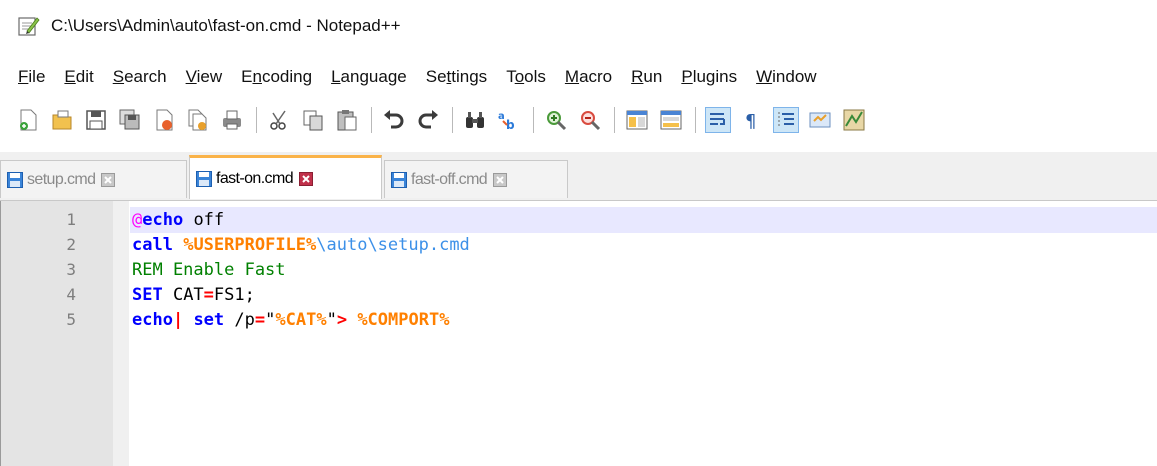 The height and width of the screenshot is (466, 1157). What do you see at coordinates (637, 120) in the screenshot?
I see `sync-vertical-icon` at bounding box center [637, 120].